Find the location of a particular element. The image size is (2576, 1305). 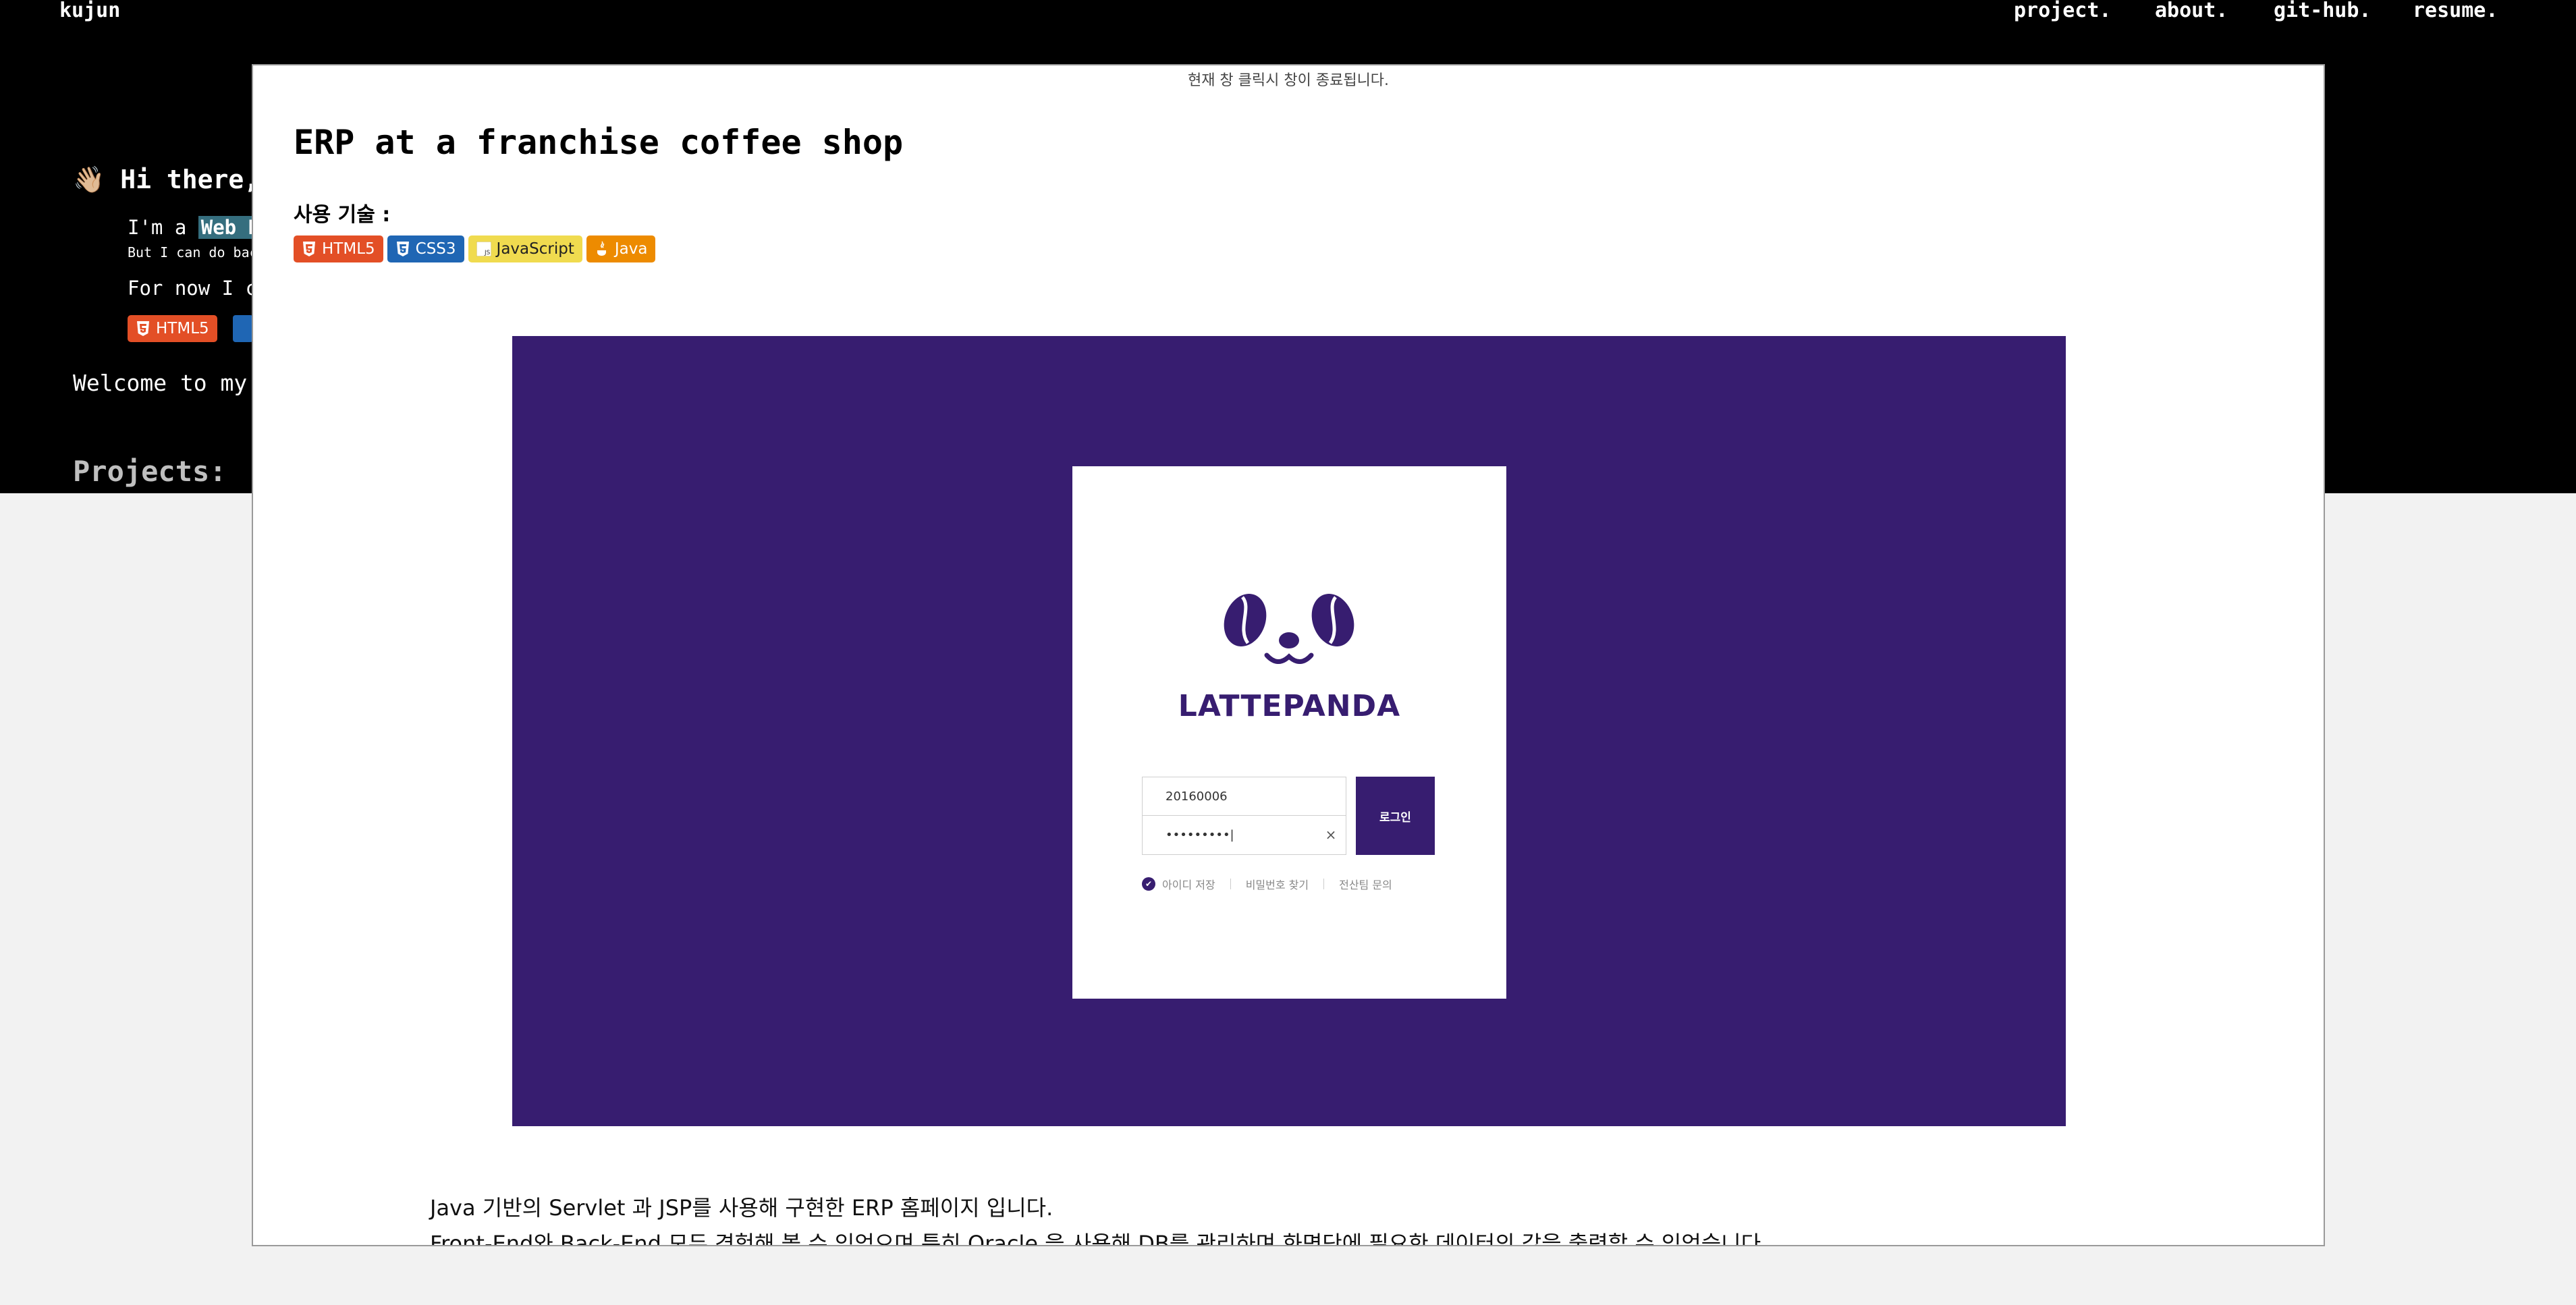

java-icon is located at coordinates (602, 249).